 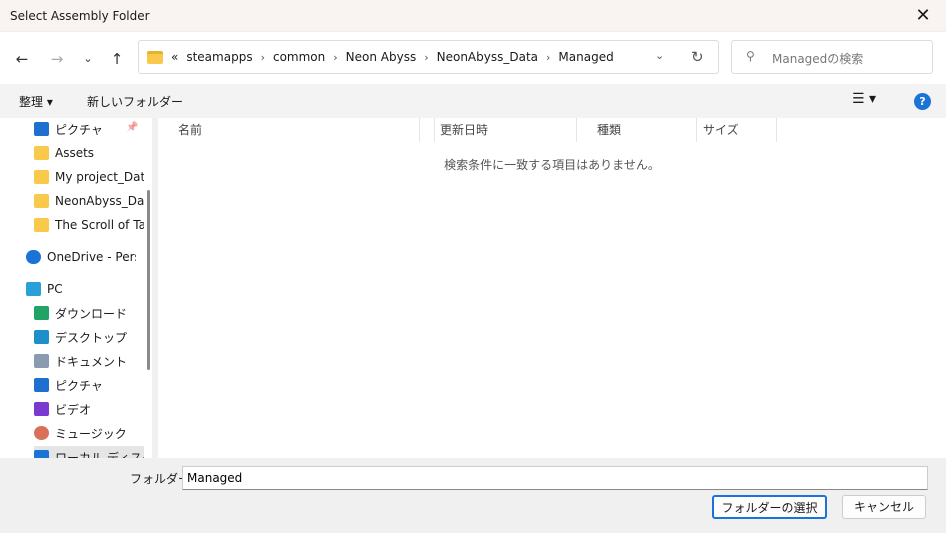 I want to click on help-icon: ?, so click(x=922, y=101).